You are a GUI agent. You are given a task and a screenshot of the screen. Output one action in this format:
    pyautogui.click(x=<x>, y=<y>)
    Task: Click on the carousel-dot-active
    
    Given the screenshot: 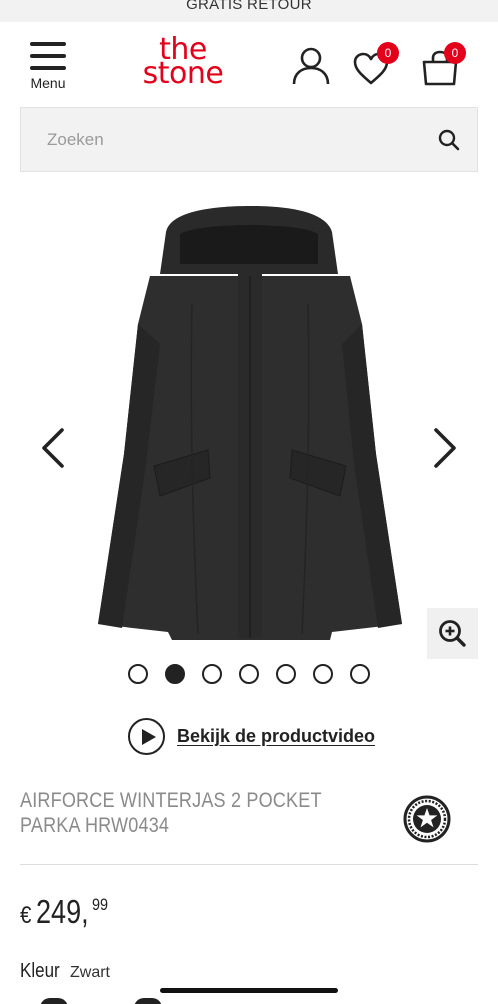 What is the action you would take?
    pyautogui.click(x=175, y=674)
    